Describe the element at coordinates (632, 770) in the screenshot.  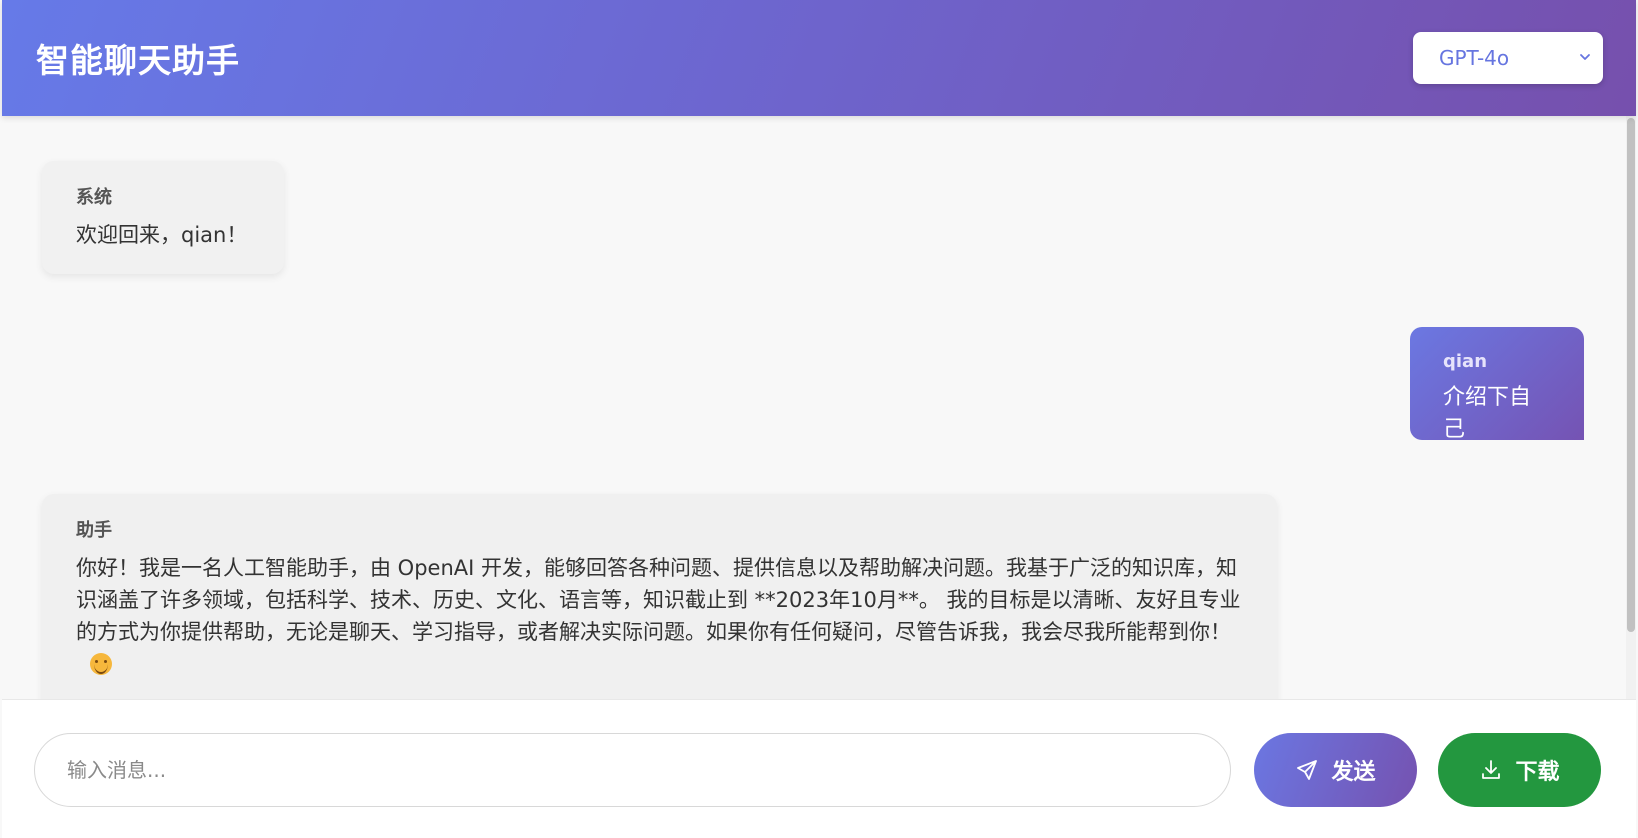
I see `message-input` at that location.